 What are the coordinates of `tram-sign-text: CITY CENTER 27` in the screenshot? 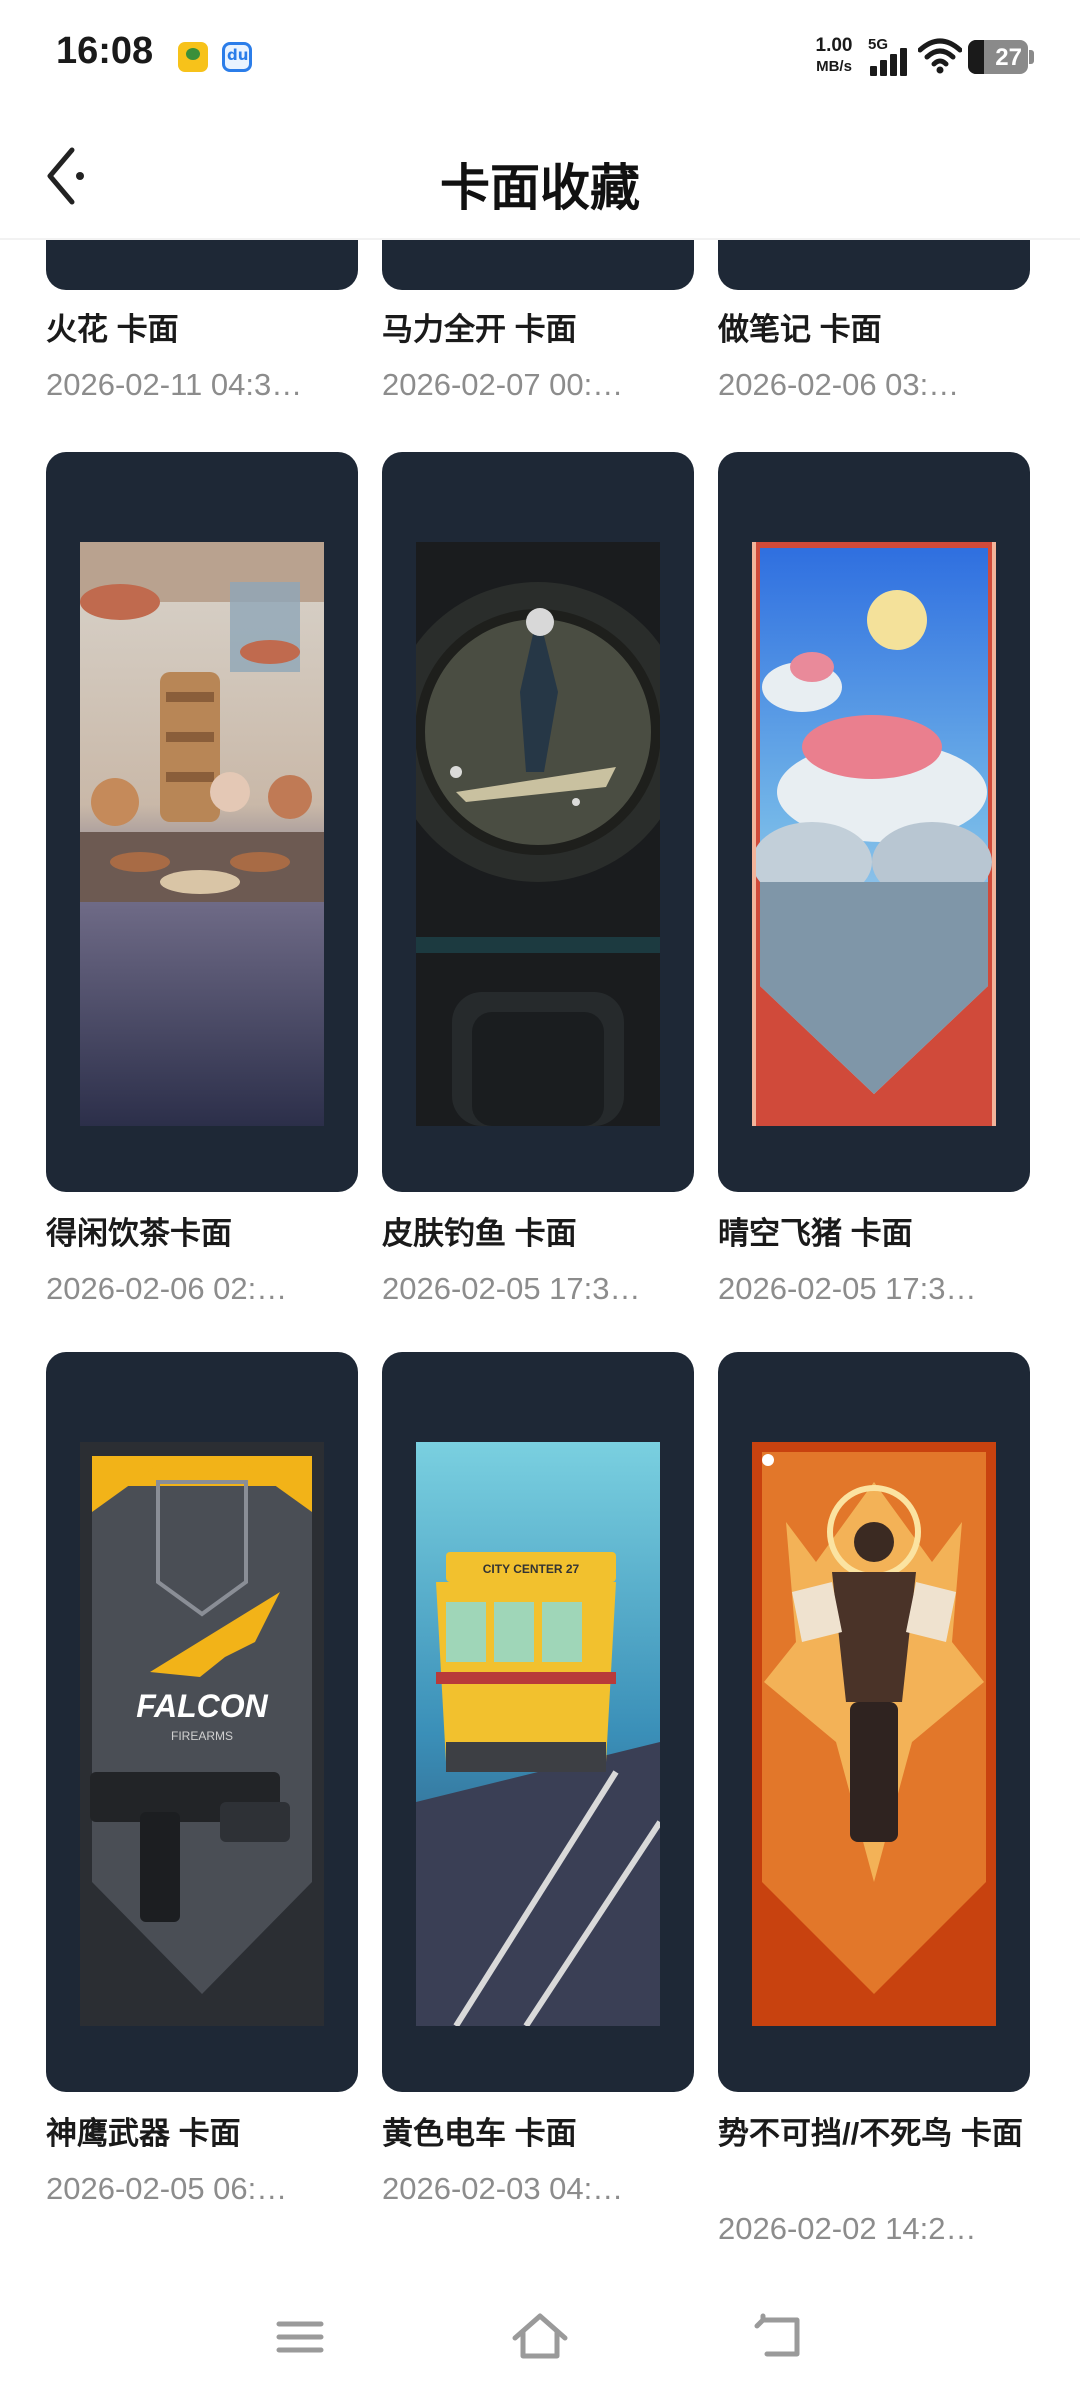 It's located at (531, 1569).